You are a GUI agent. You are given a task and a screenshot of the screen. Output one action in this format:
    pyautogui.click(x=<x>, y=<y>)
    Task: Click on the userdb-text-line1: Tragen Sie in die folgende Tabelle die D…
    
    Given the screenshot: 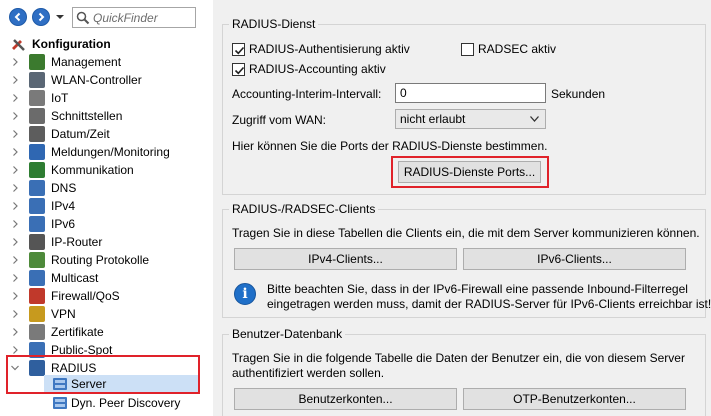 What is the action you would take?
    pyautogui.click(x=458, y=358)
    